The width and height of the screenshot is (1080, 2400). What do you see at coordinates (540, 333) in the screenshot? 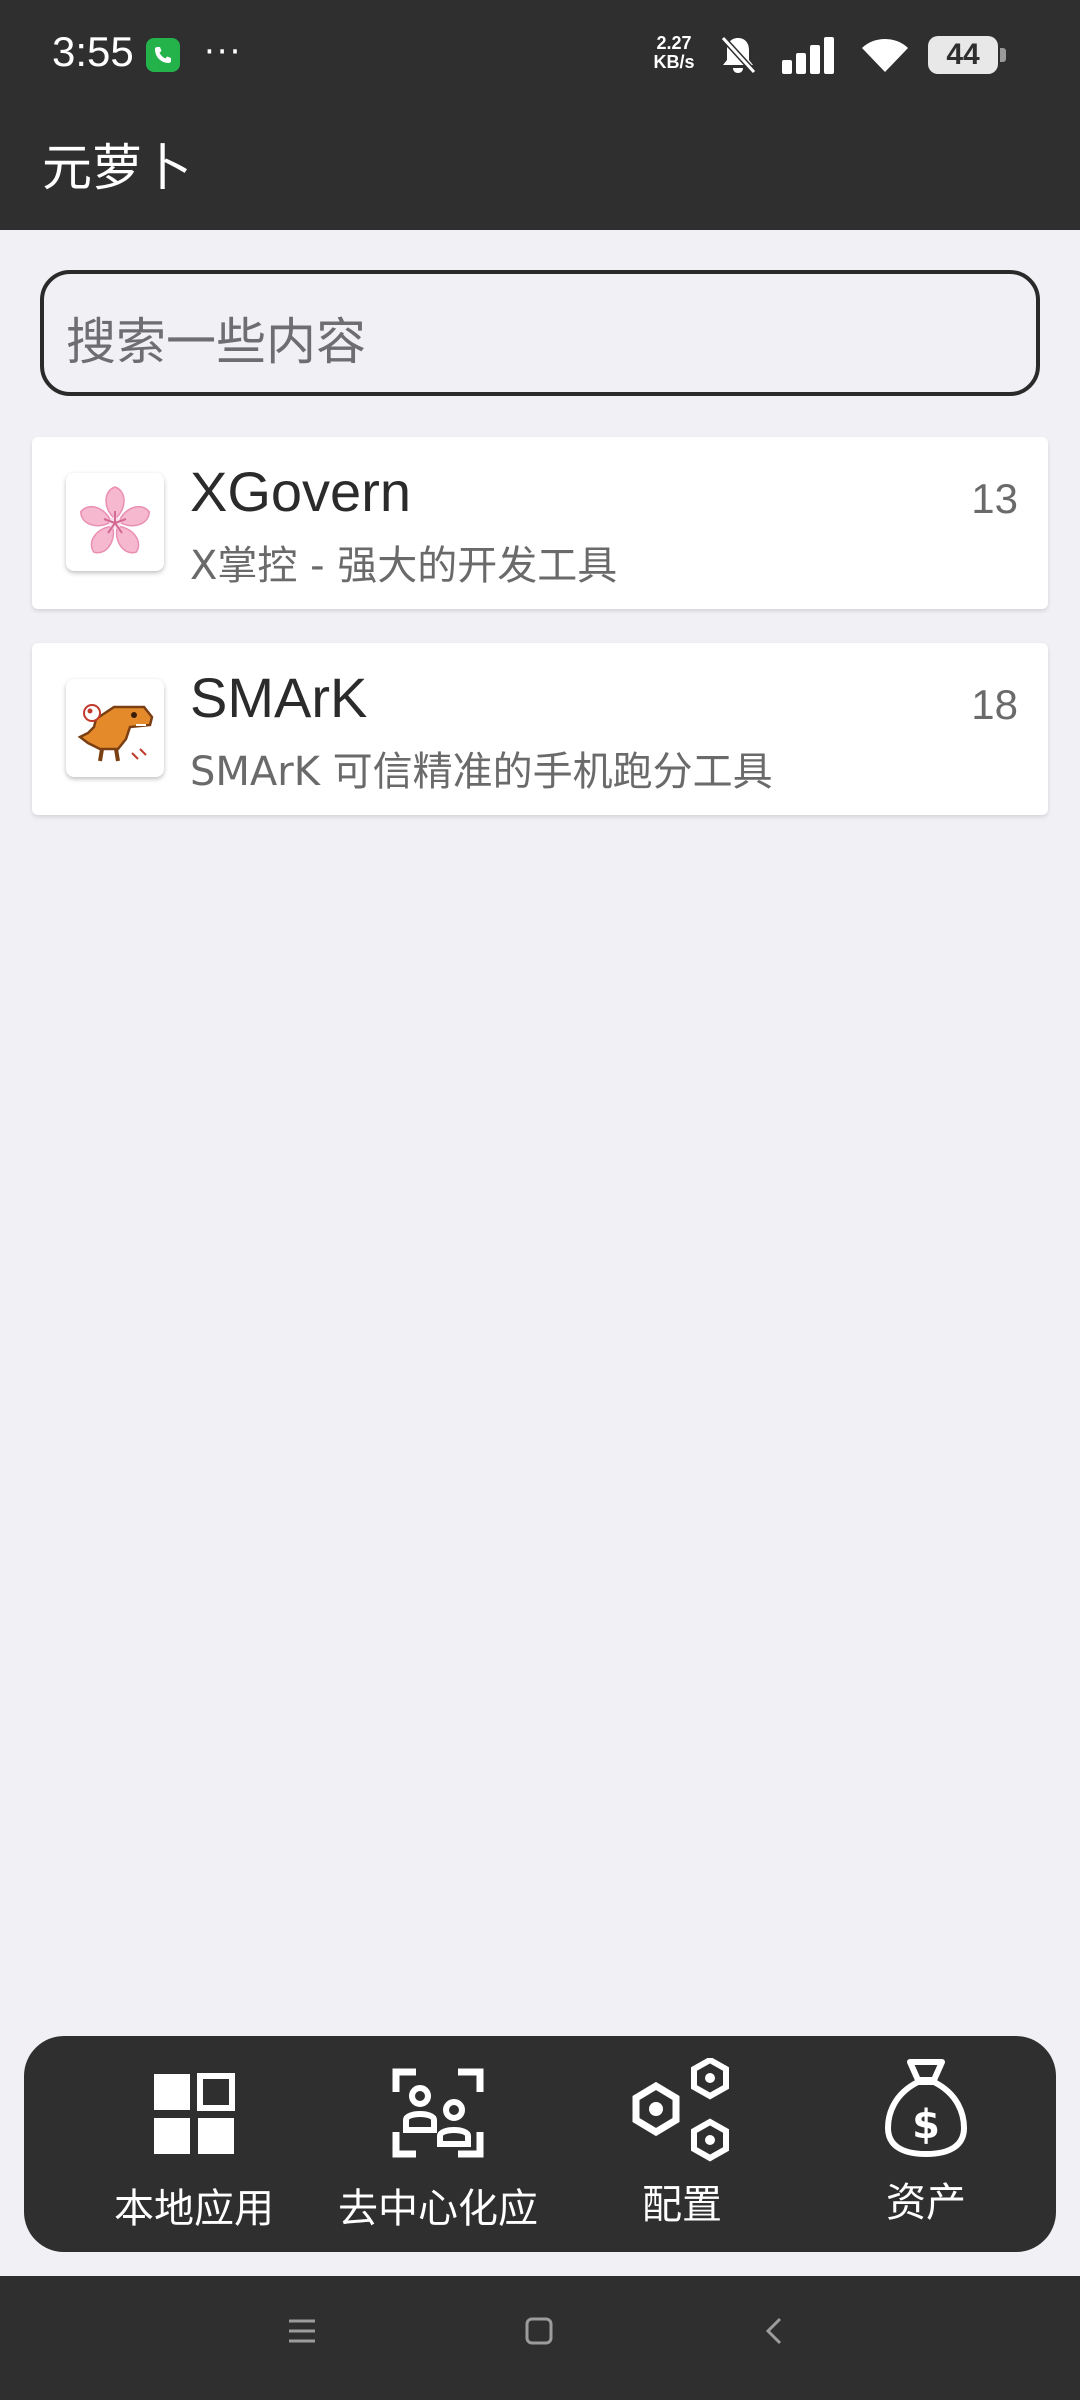
I see `search-input: 搜索一些内容` at bounding box center [540, 333].